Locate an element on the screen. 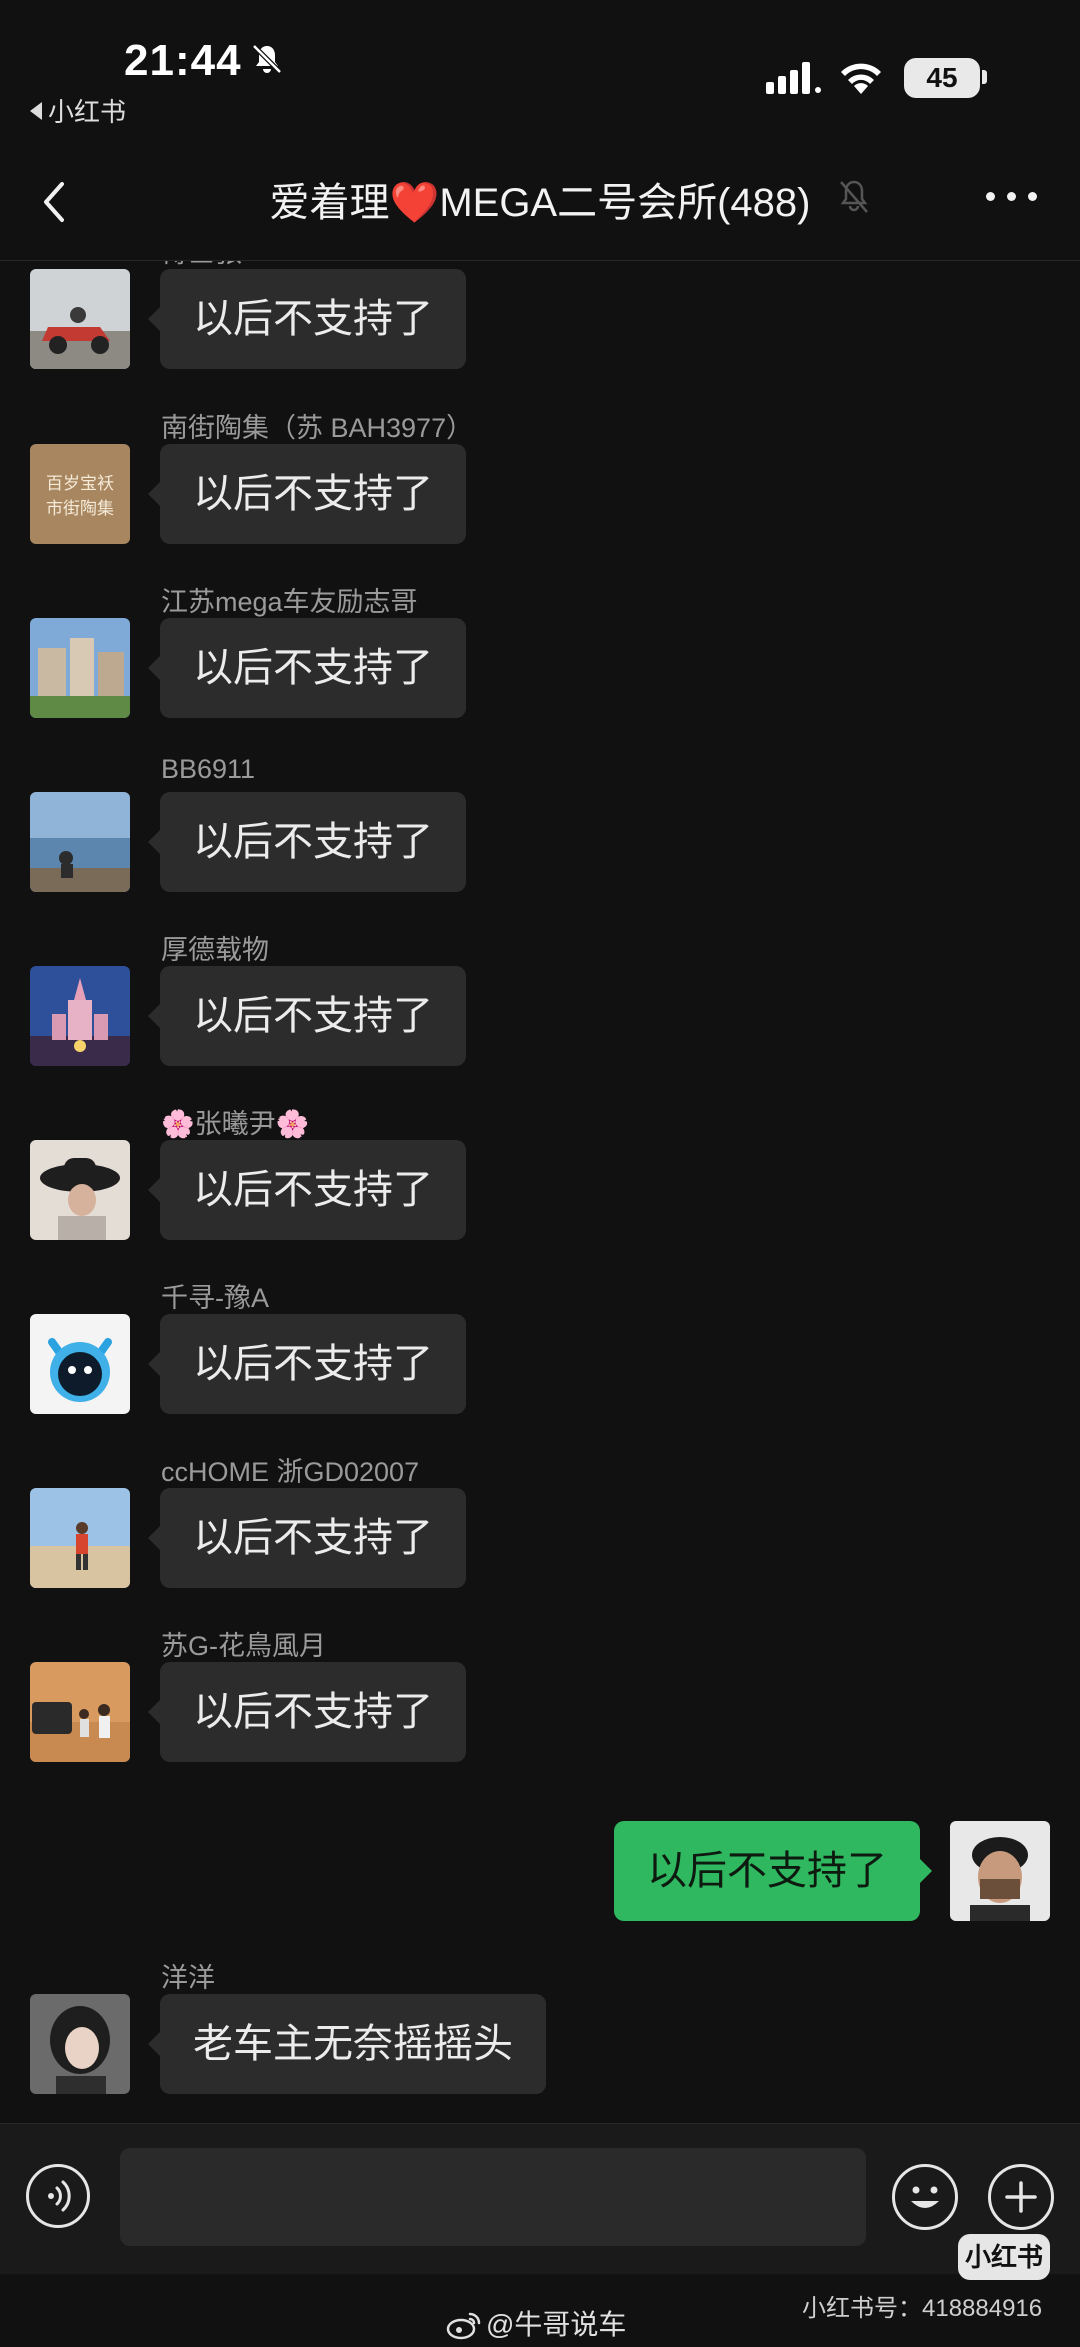 This screenshot has height=2347, width=1080. chat-title: 爱着理❤️MEGA二号会所(488) is located at coordinates (540, 199).